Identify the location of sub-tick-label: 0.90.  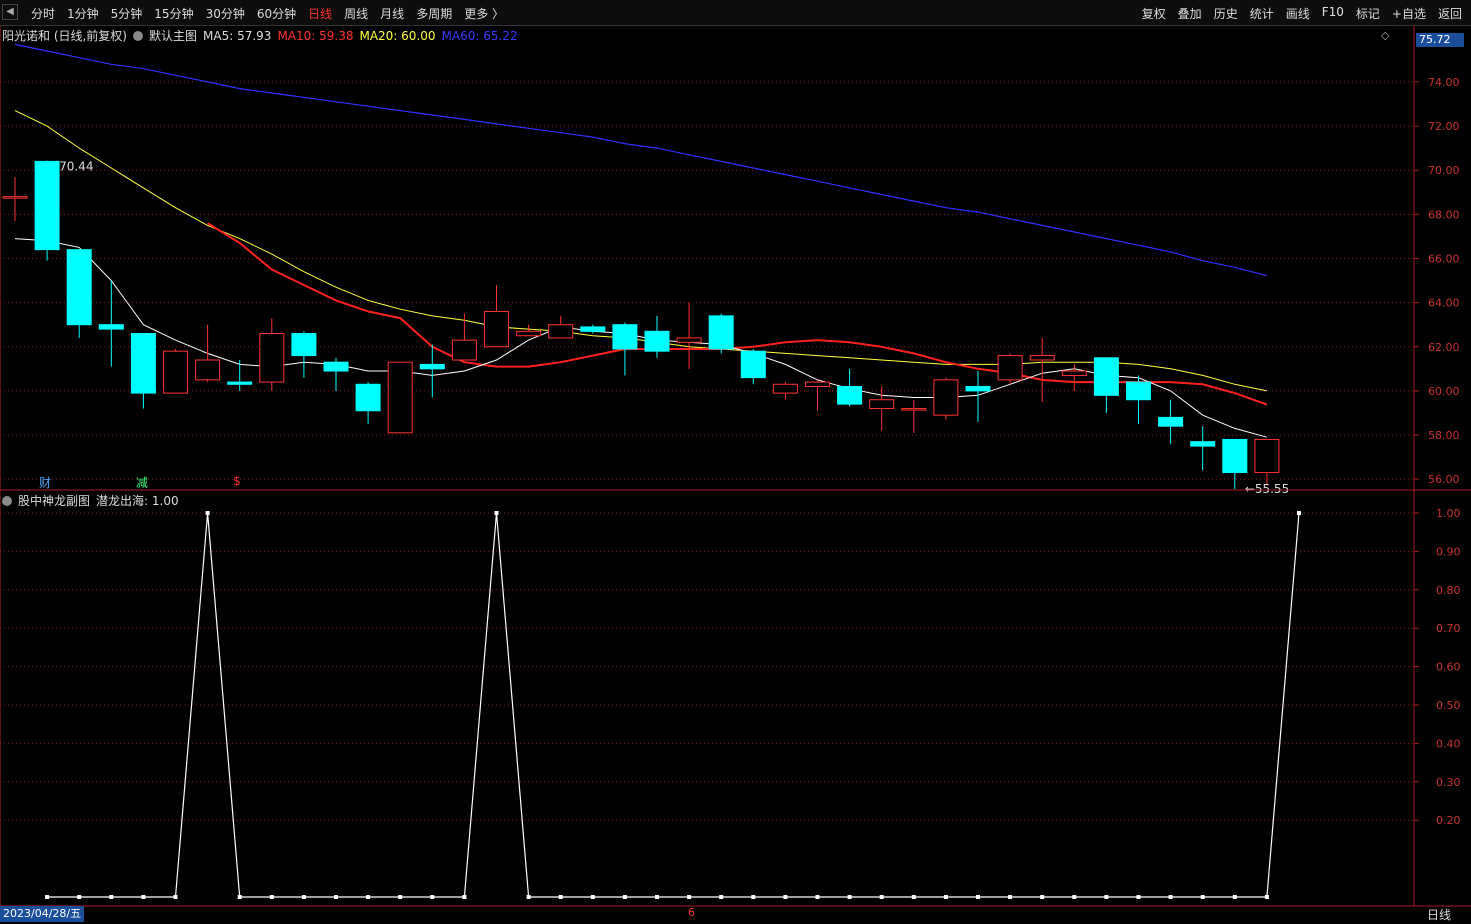
(1448, 551).